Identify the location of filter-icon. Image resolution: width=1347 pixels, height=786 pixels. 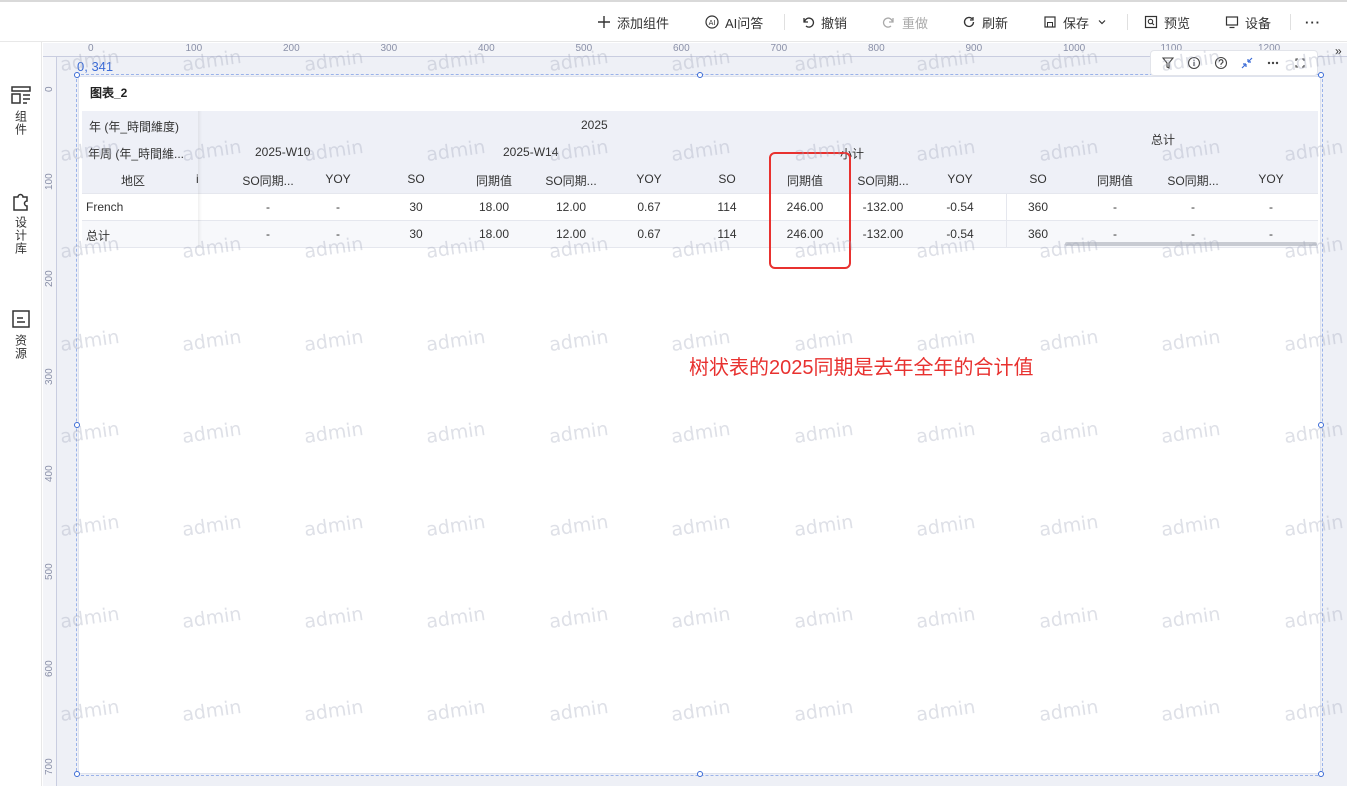
(1168, 63).